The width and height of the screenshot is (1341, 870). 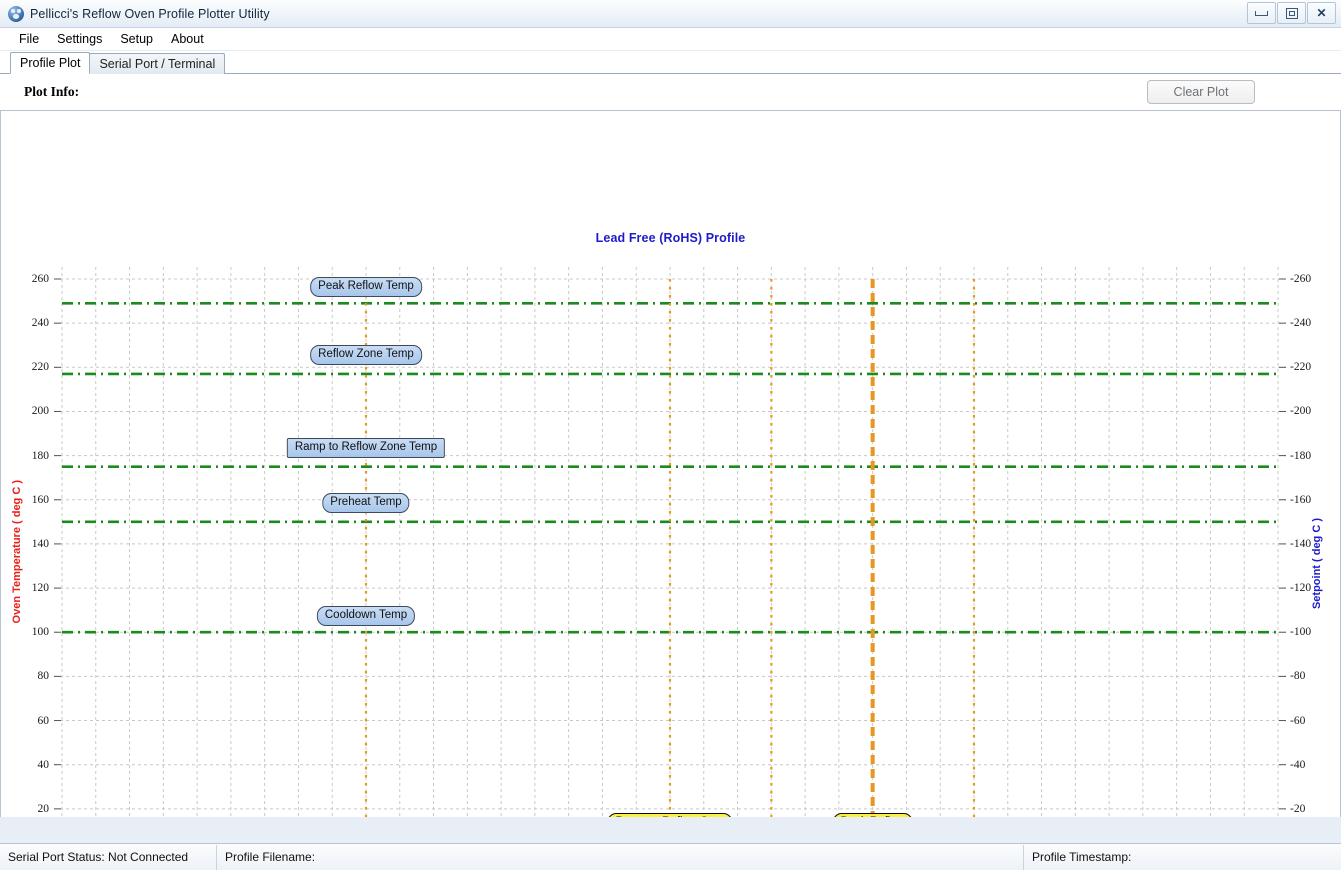 What do you see at coordinates (50, 63) in the screenshot?
I see `tab-profile-plot: Profile Plot` at bounding box center [50, 63].